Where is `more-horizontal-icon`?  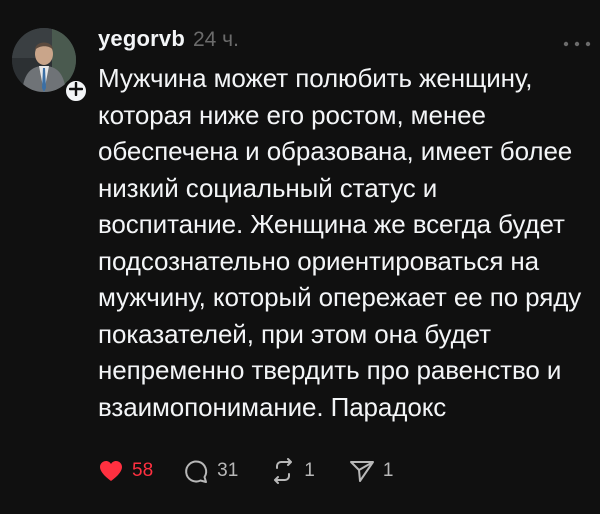 more-horizontal-icon is located at coordinates (577, 41).